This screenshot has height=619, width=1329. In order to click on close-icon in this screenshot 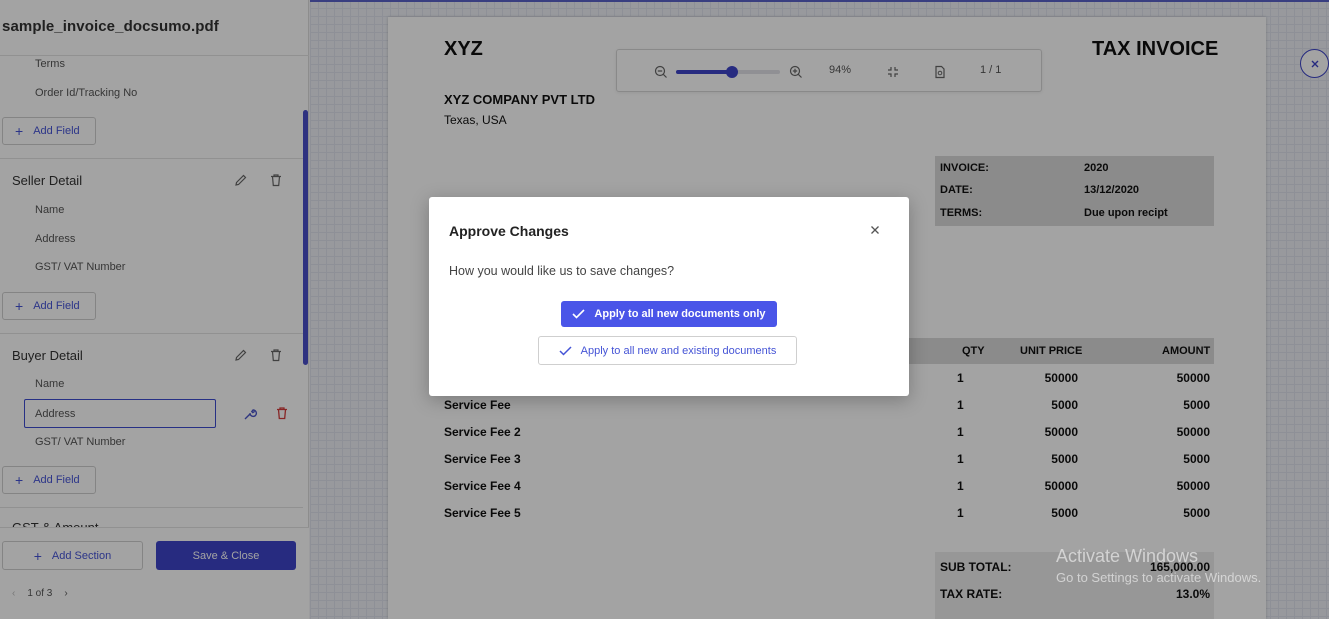, I will do `click(875, 230)`.